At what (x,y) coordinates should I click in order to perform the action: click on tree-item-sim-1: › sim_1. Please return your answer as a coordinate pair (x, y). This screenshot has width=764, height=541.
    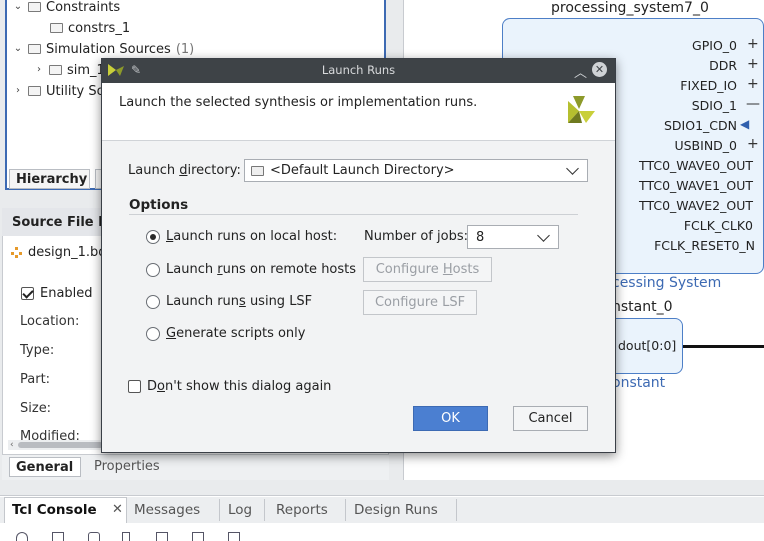
    Looking at the image, I should click on (69, 70).